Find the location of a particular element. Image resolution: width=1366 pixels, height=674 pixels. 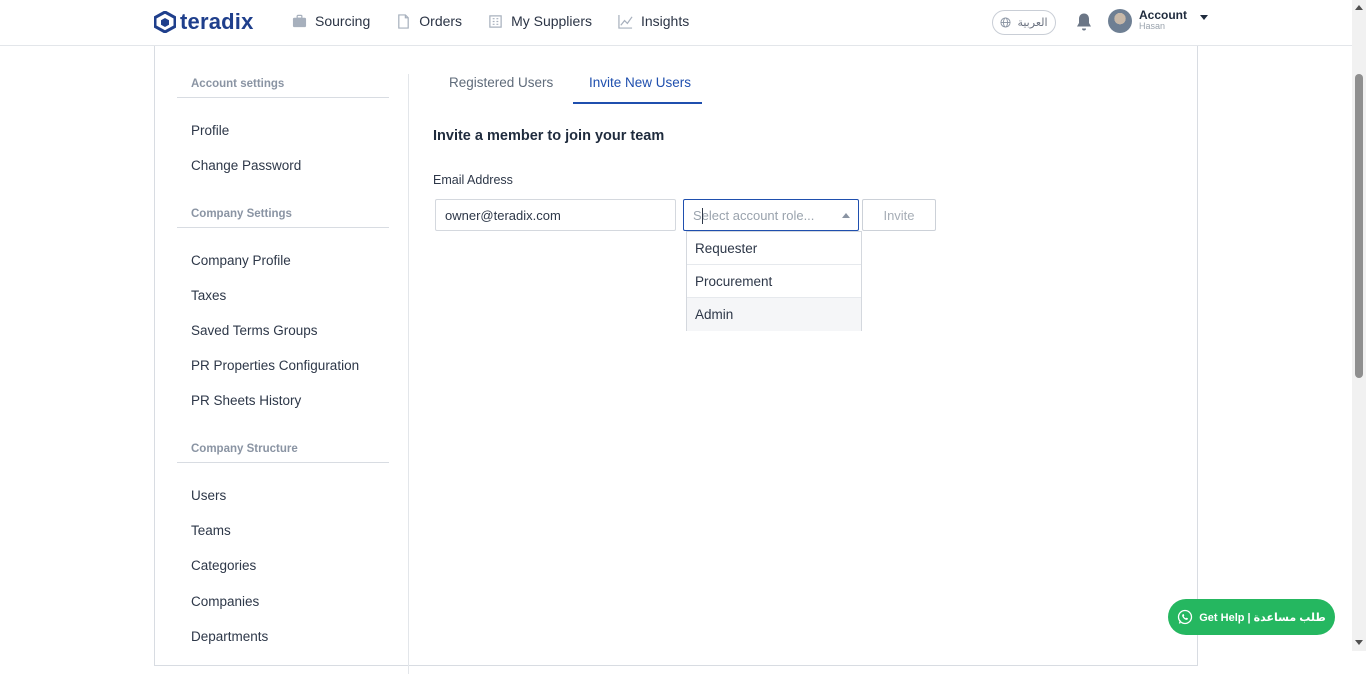

sidebar-item-teams: Teams is located at coordinates (211, 530).